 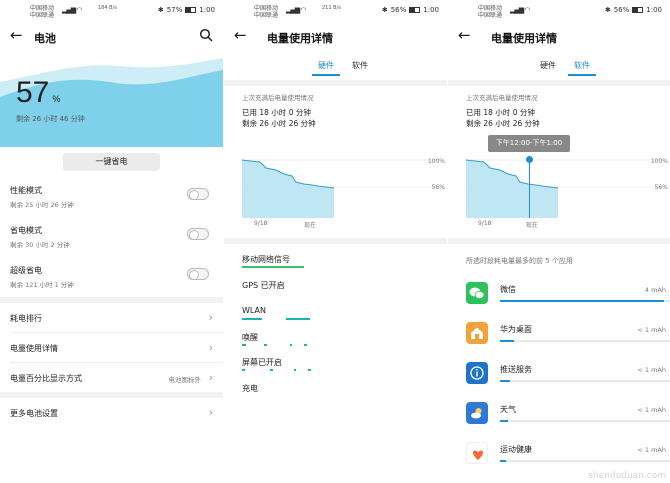 What do you see at coordinates (38, 92) in the screenshot?
I see `battery-level: 57%` at bounding box center [38, 92].